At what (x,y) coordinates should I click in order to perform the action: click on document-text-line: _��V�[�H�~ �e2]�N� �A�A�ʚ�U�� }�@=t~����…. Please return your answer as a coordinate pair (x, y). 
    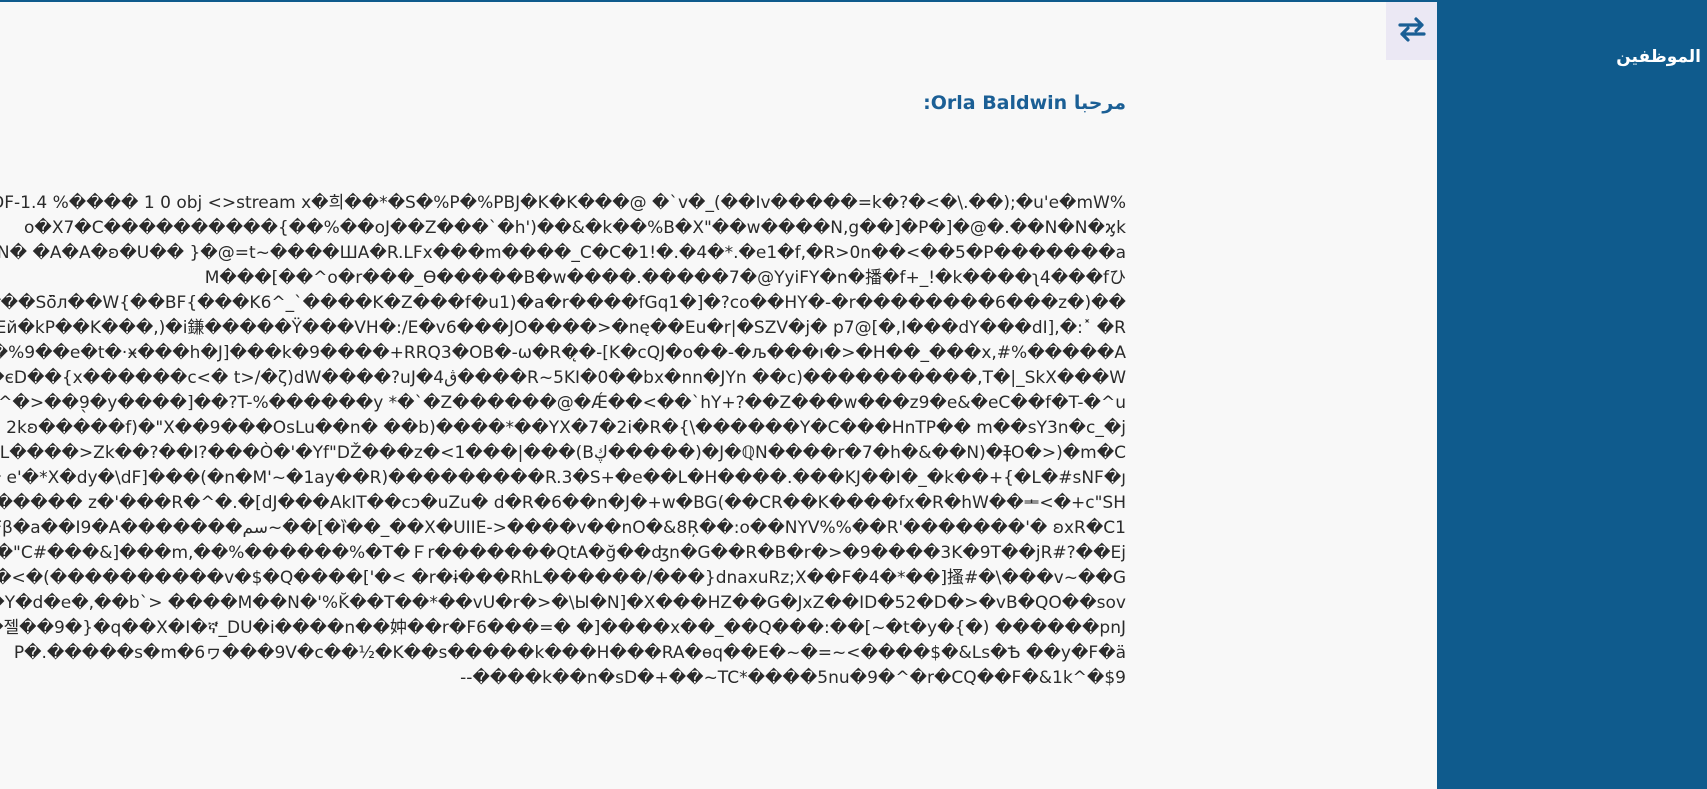
    Looking at the image, I should click on (563, 253).